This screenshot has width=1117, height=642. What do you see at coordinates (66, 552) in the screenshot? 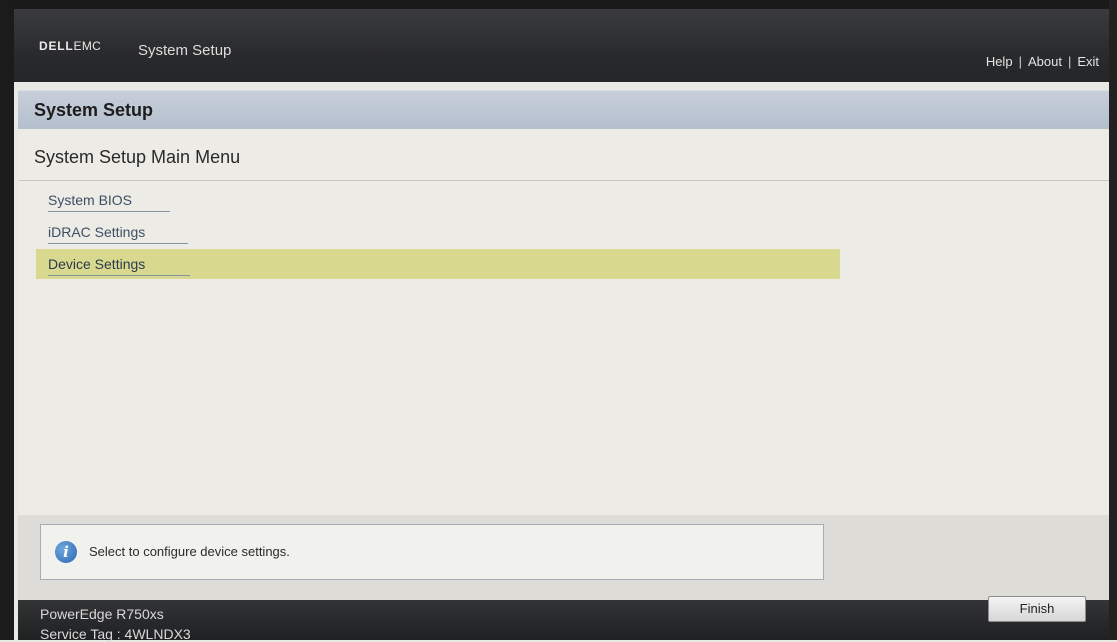
I see `info-icon: i` at bounding box center [66, 552].